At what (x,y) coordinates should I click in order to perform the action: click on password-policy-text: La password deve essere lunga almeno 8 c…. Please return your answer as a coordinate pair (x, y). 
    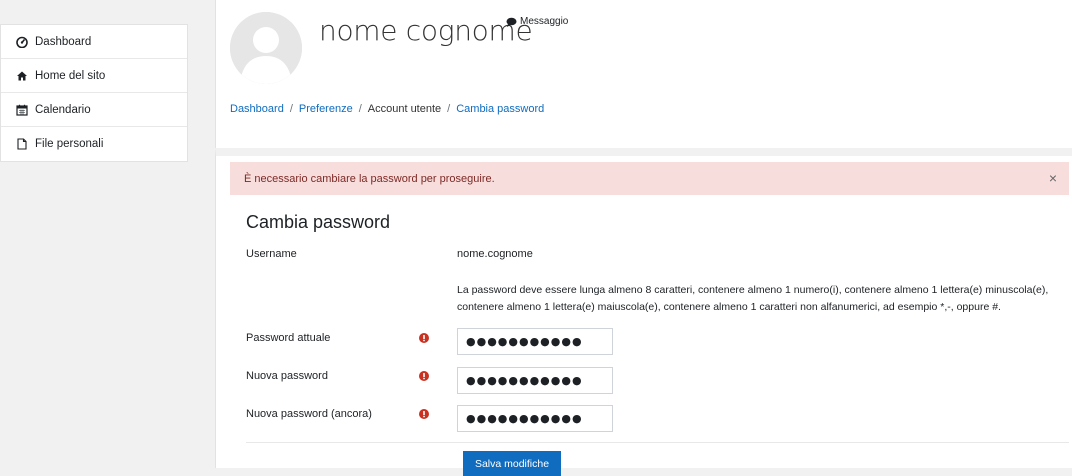
    Looking at the image, I should click on (753, 298).